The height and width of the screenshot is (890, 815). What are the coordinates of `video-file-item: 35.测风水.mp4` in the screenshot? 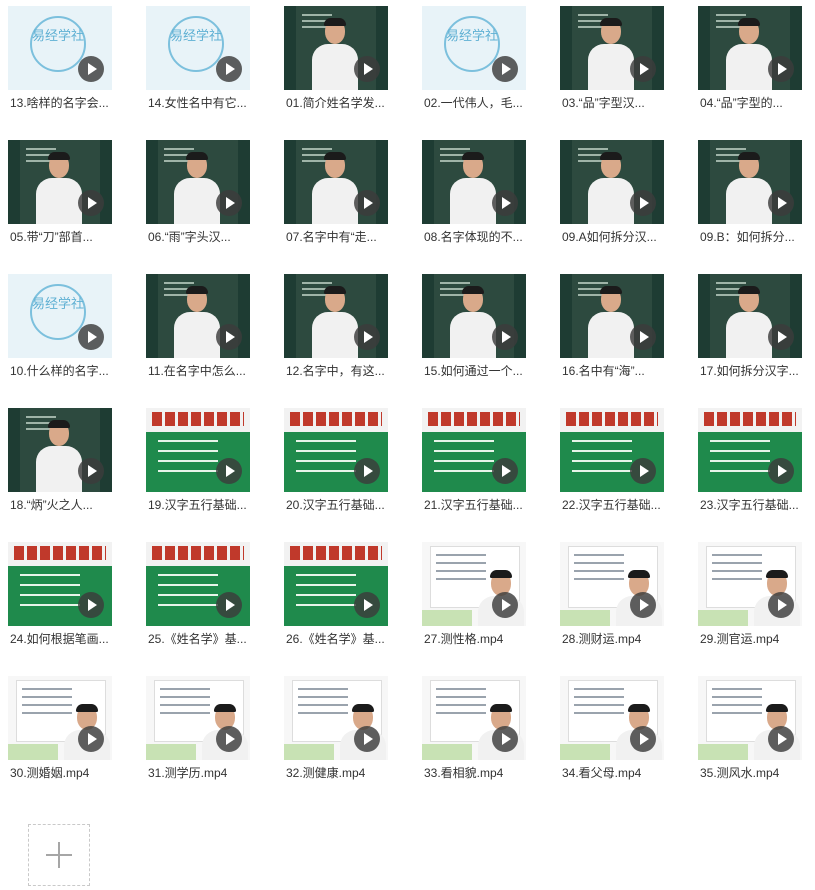 It's located at (752, 730).